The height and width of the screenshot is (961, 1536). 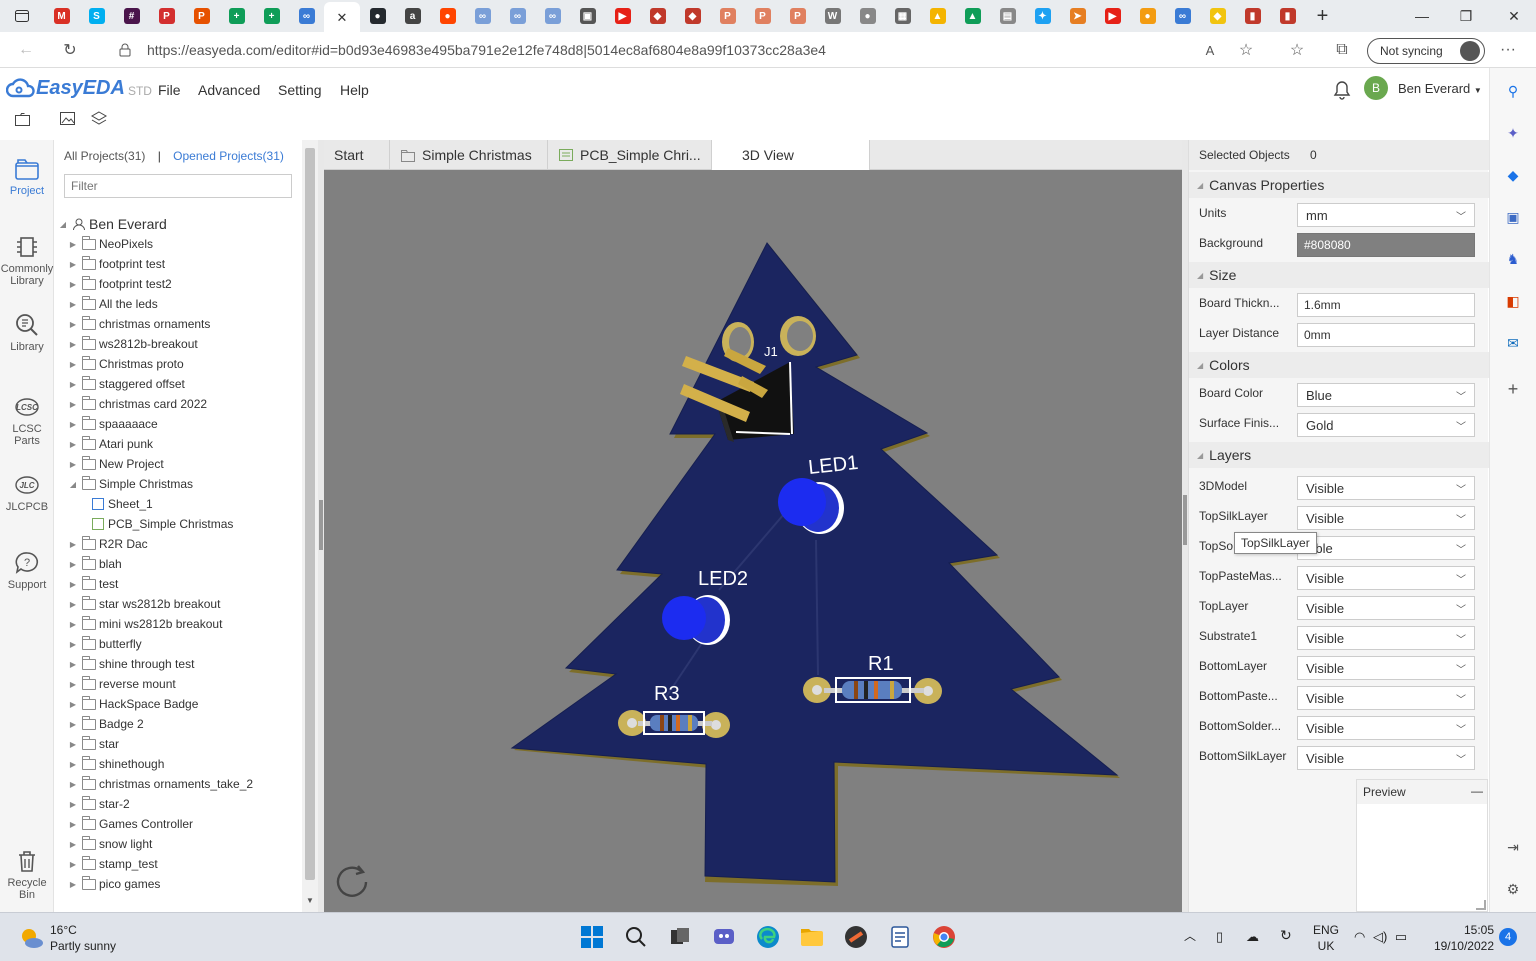 What do you see at coordinates (1386, 395) in the screenshot?
I see `board-color-select: Blue ﹀` at bounding box center [1386, 395].